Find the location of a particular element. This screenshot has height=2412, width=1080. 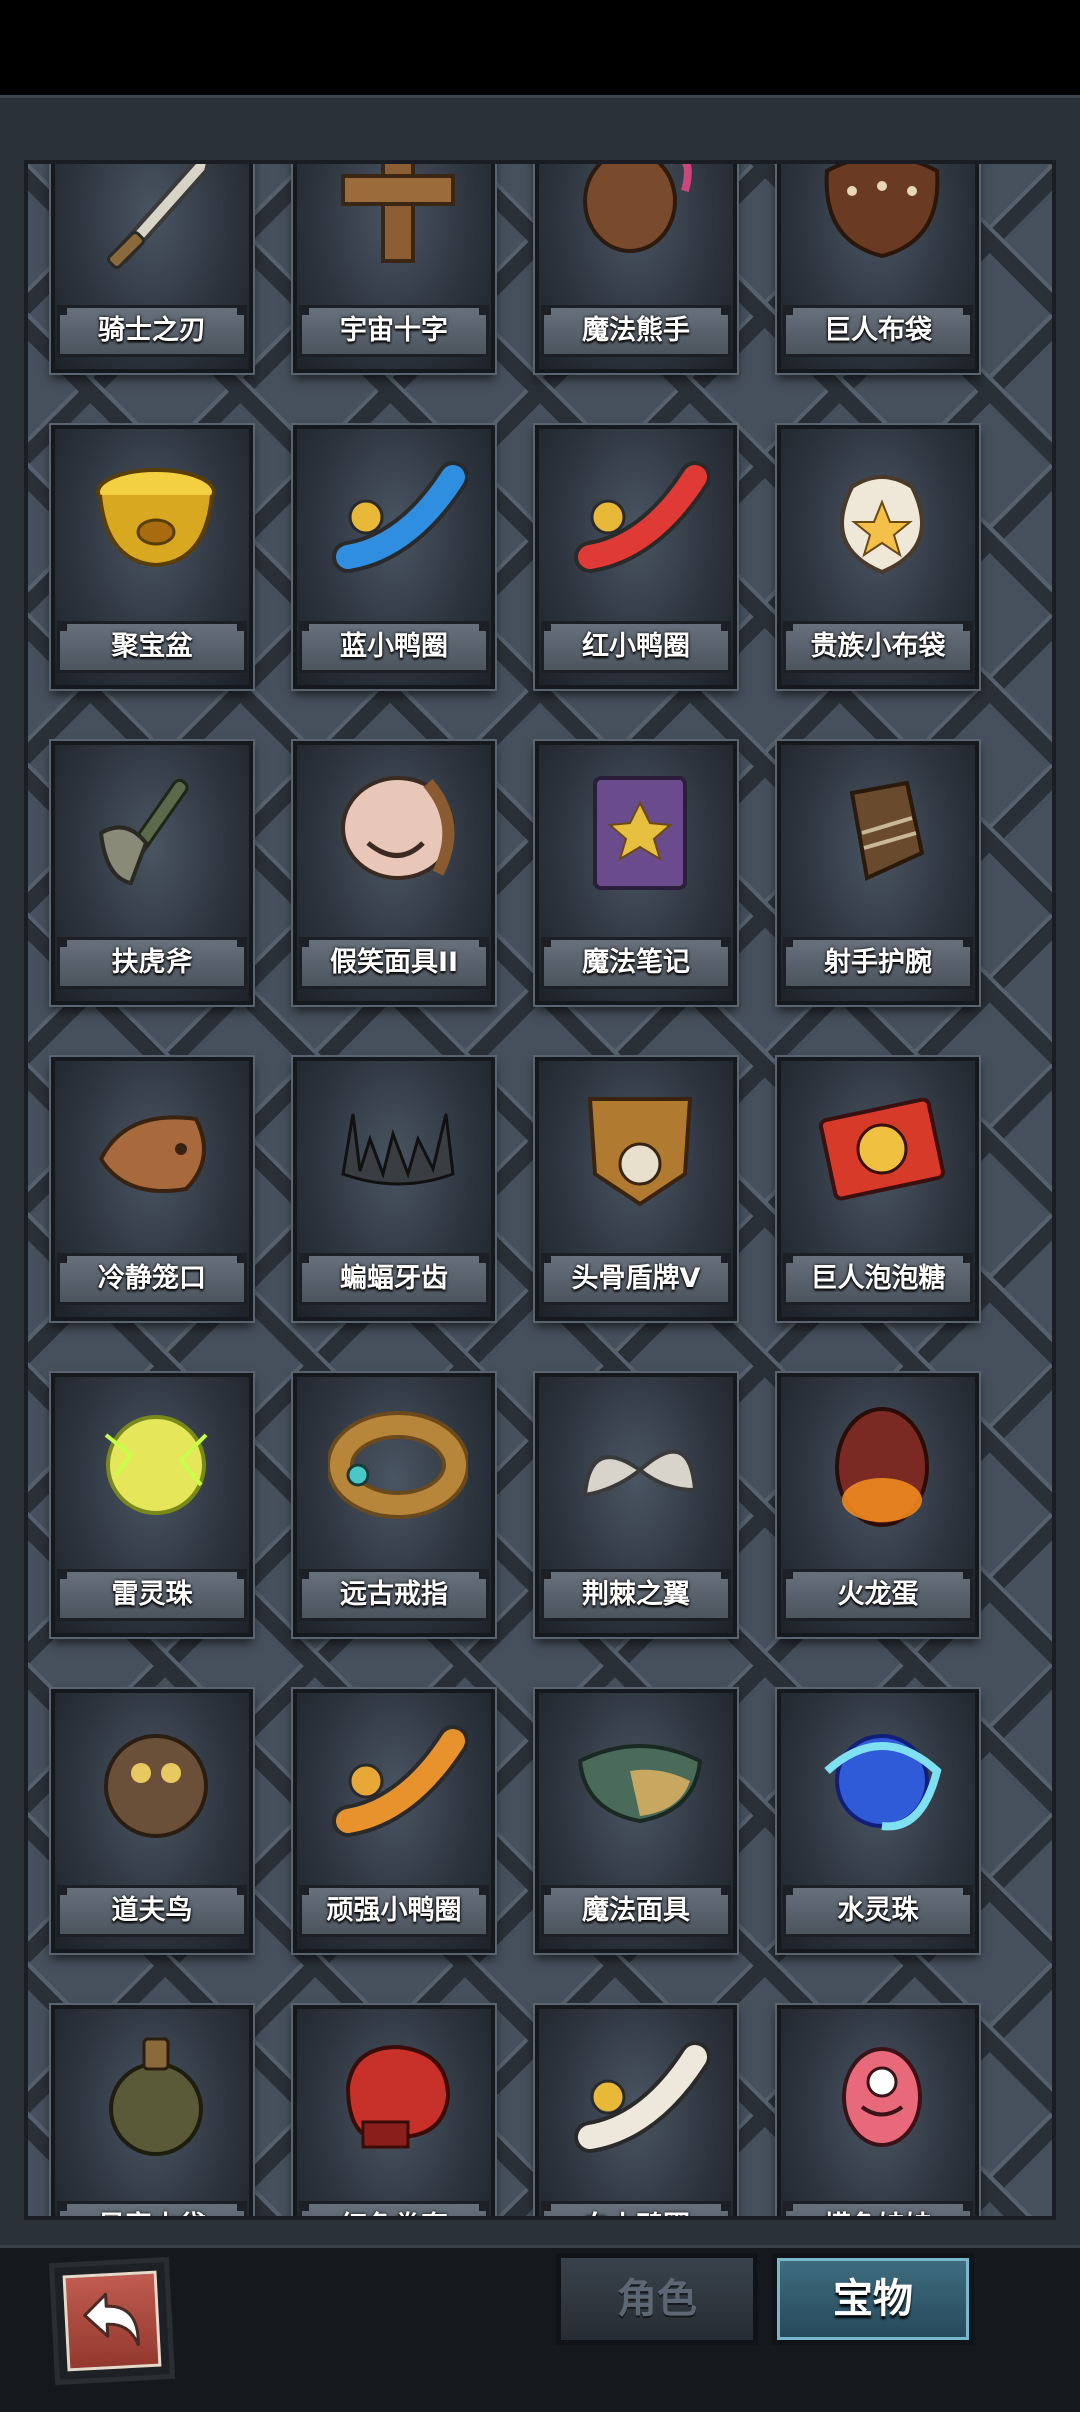

treasure-item-label: 宇宙十字 is located at coordinates (394, 331).